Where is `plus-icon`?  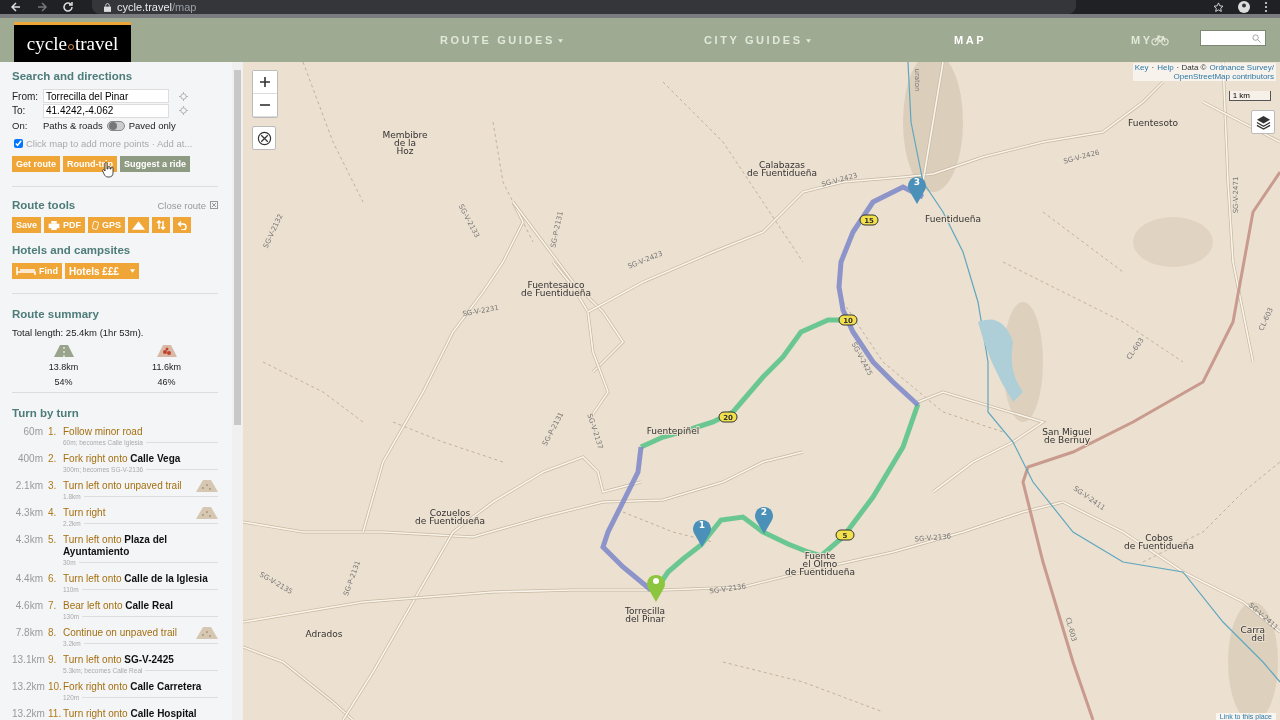 plus-icon is located at coordinates (265, 82).